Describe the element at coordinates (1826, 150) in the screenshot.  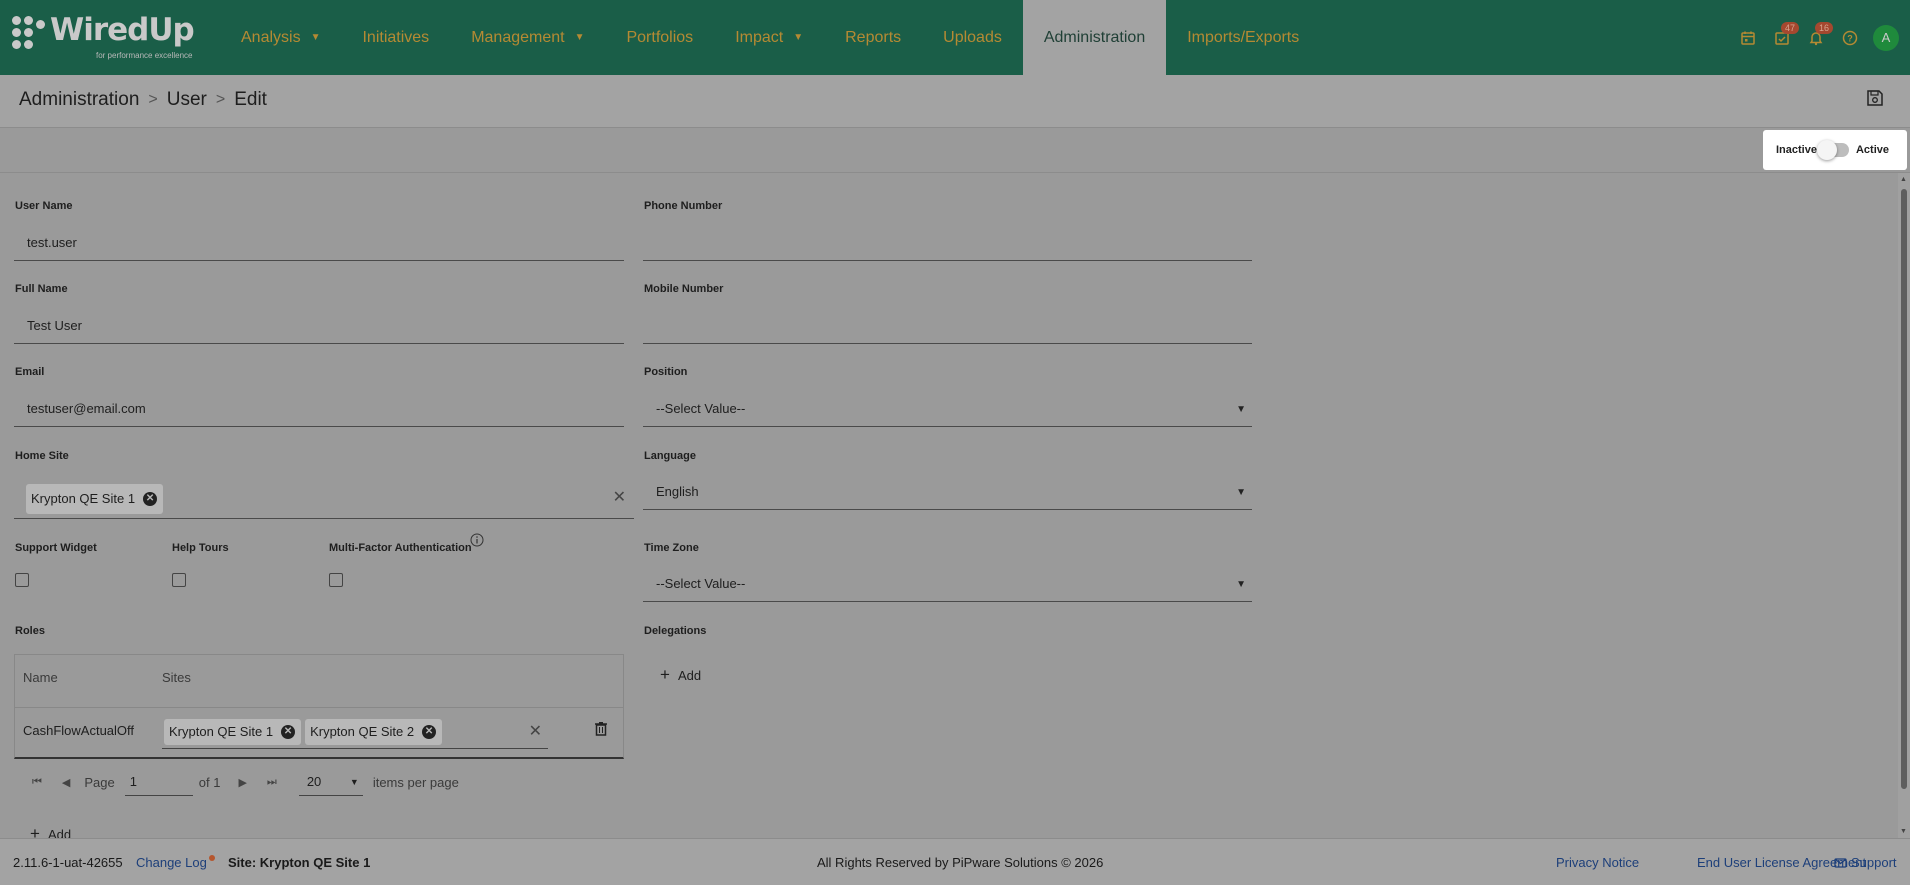
I see `toggle-knob` at that location.